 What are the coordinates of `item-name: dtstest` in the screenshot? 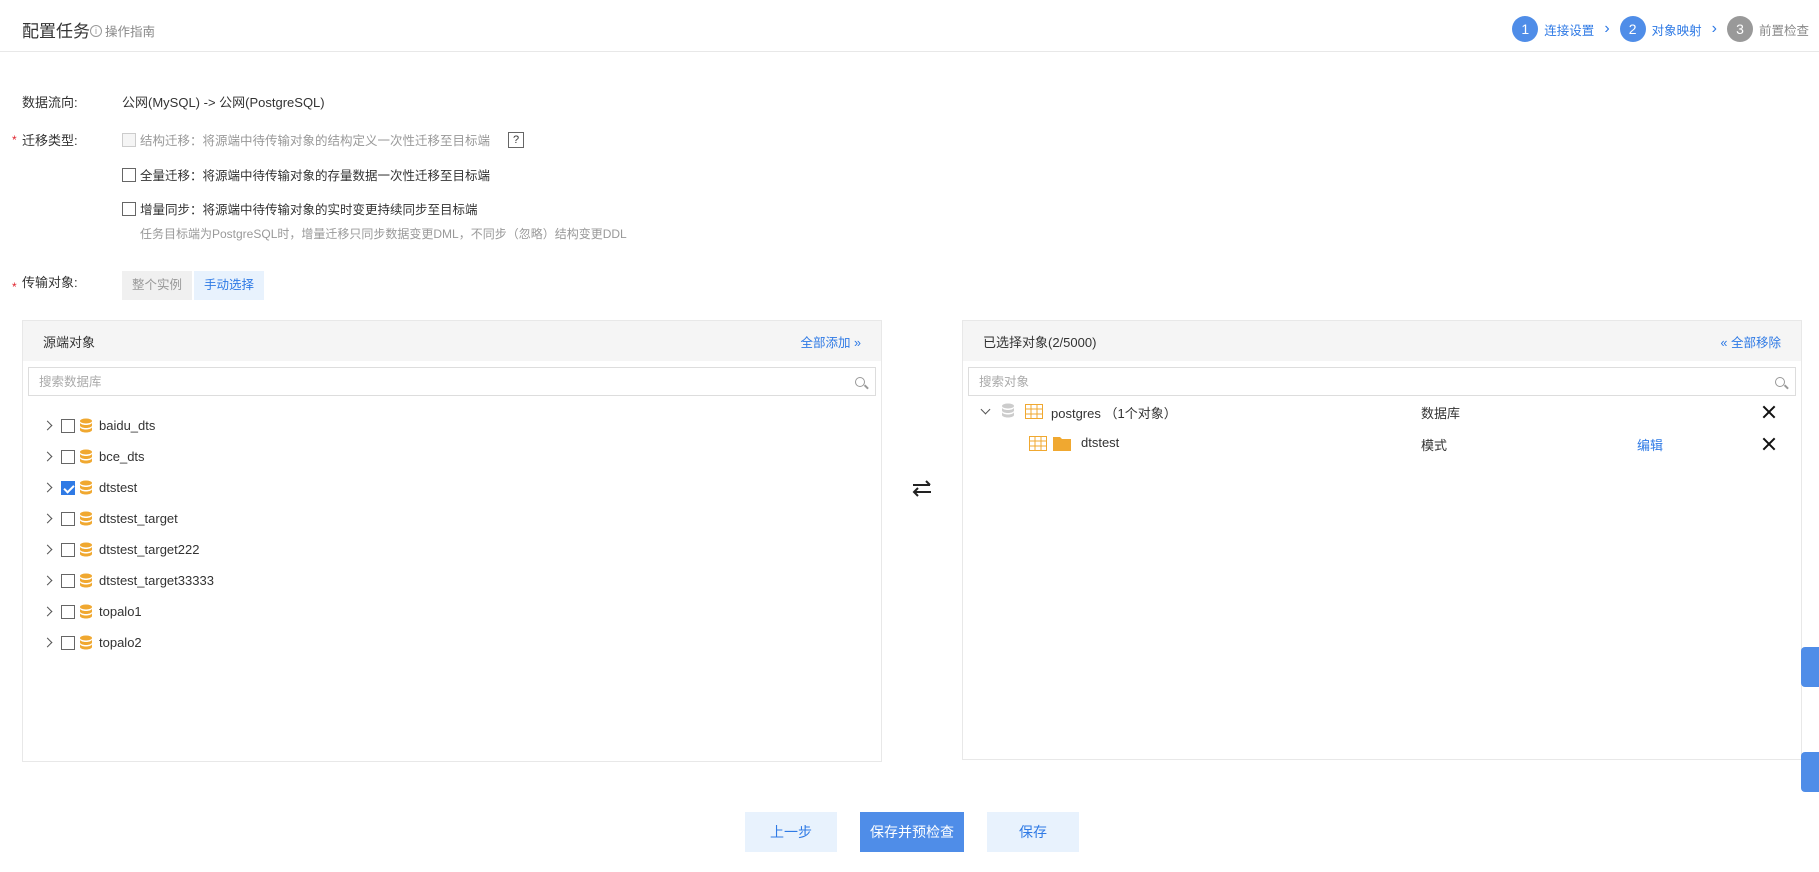 It's located at (118, 487).